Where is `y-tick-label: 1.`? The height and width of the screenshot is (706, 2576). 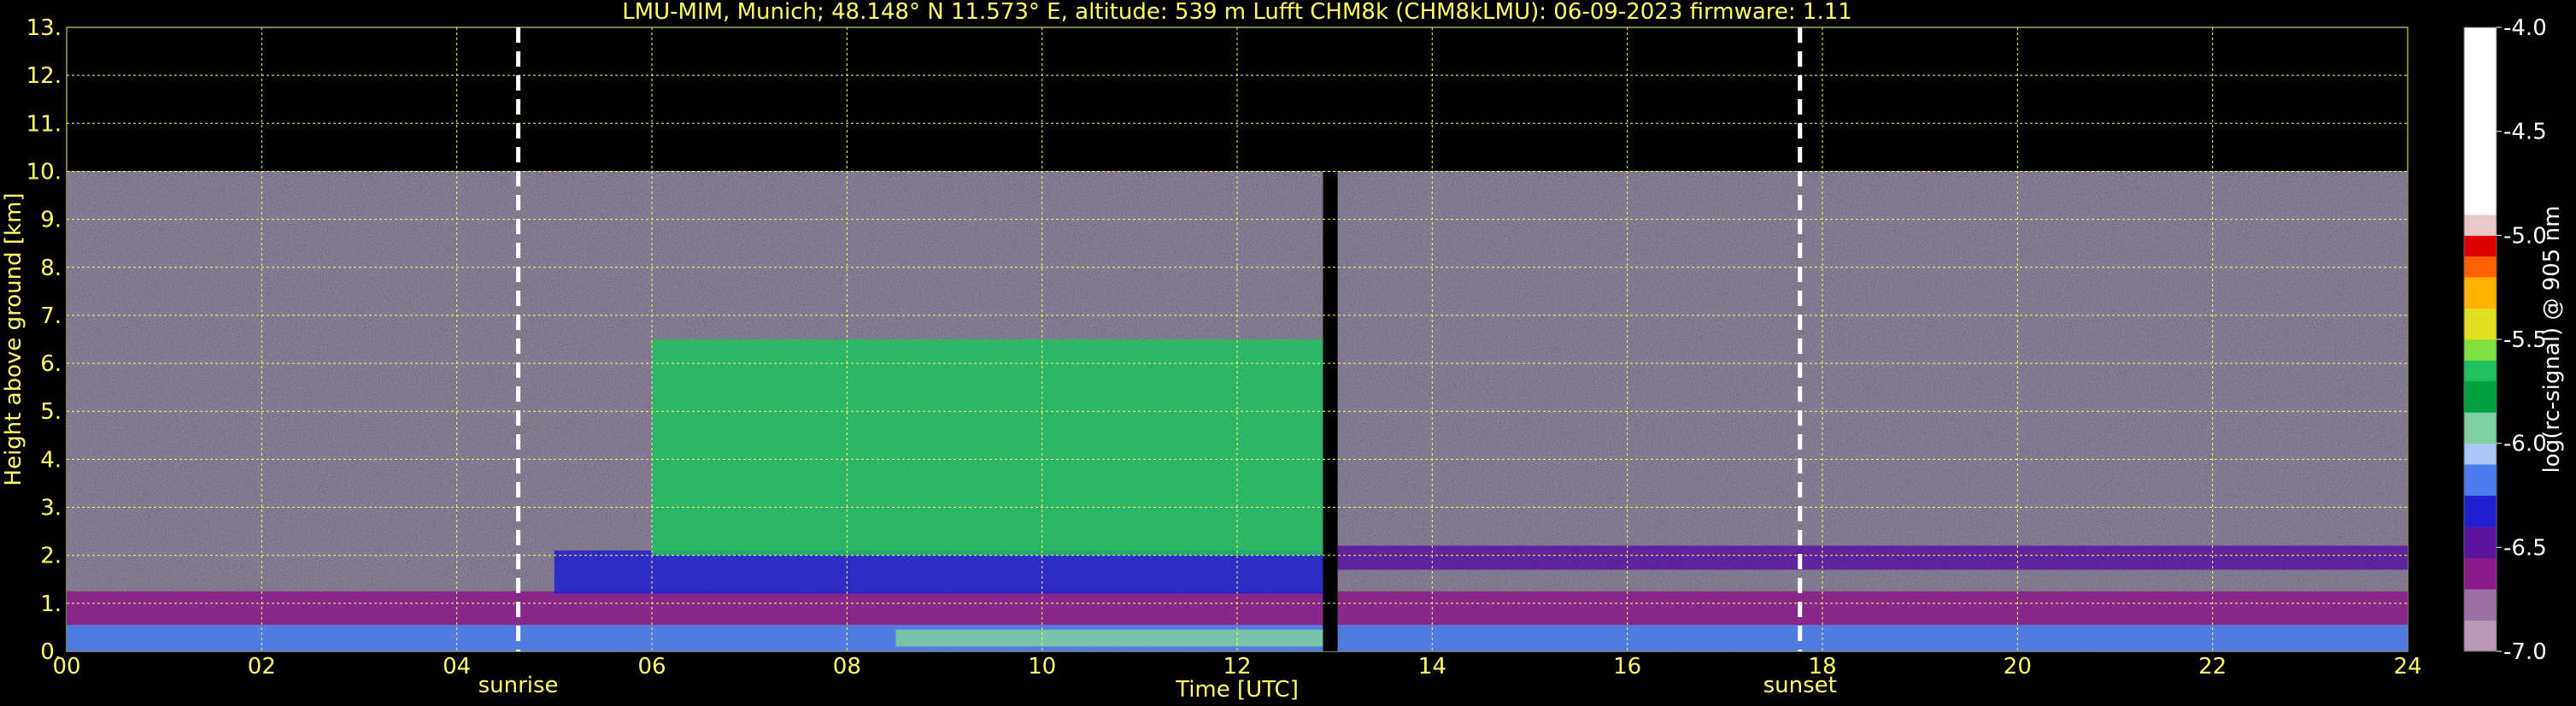
y-tick-label: 1. is located at coordinates (51, 604).